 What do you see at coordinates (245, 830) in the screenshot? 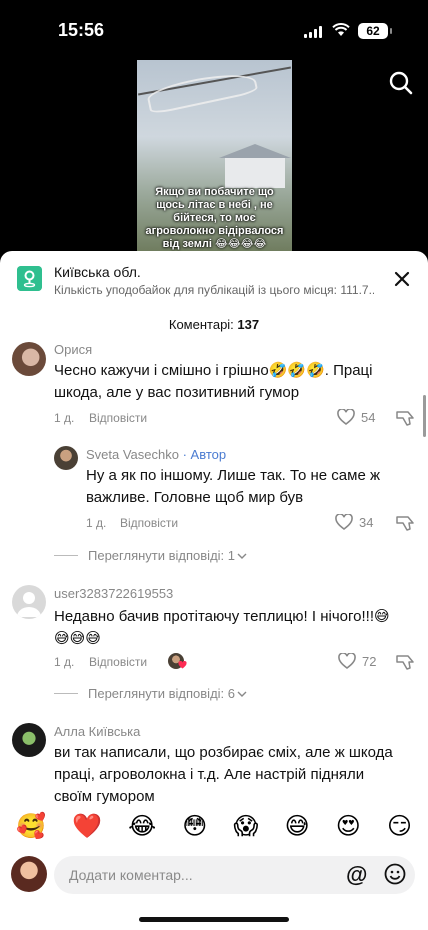
I see `emoji-button: 😱` at bounding box center [245, 830].